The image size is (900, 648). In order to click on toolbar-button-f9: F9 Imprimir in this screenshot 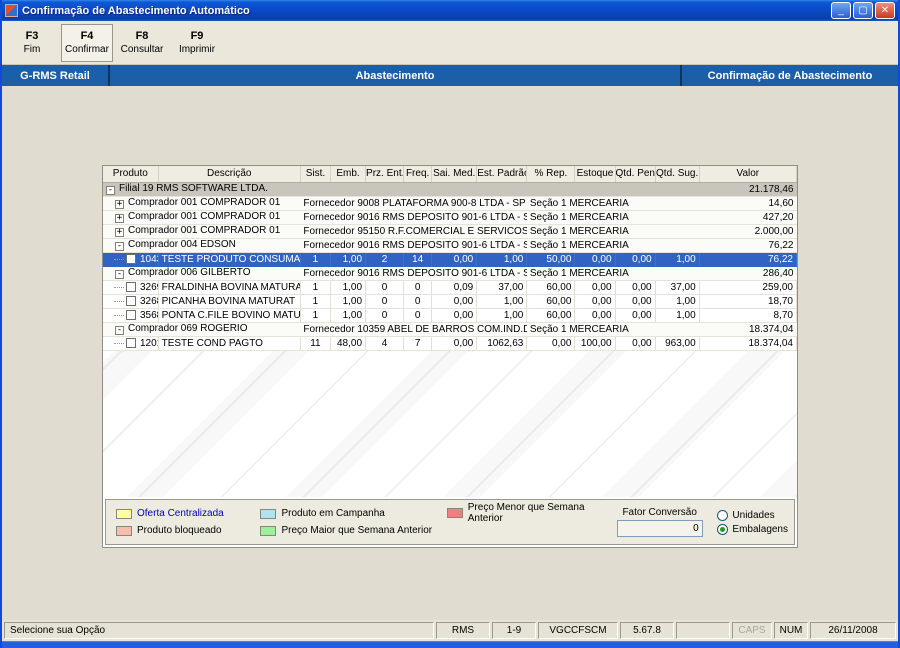, I will do `click(197, 43)`.